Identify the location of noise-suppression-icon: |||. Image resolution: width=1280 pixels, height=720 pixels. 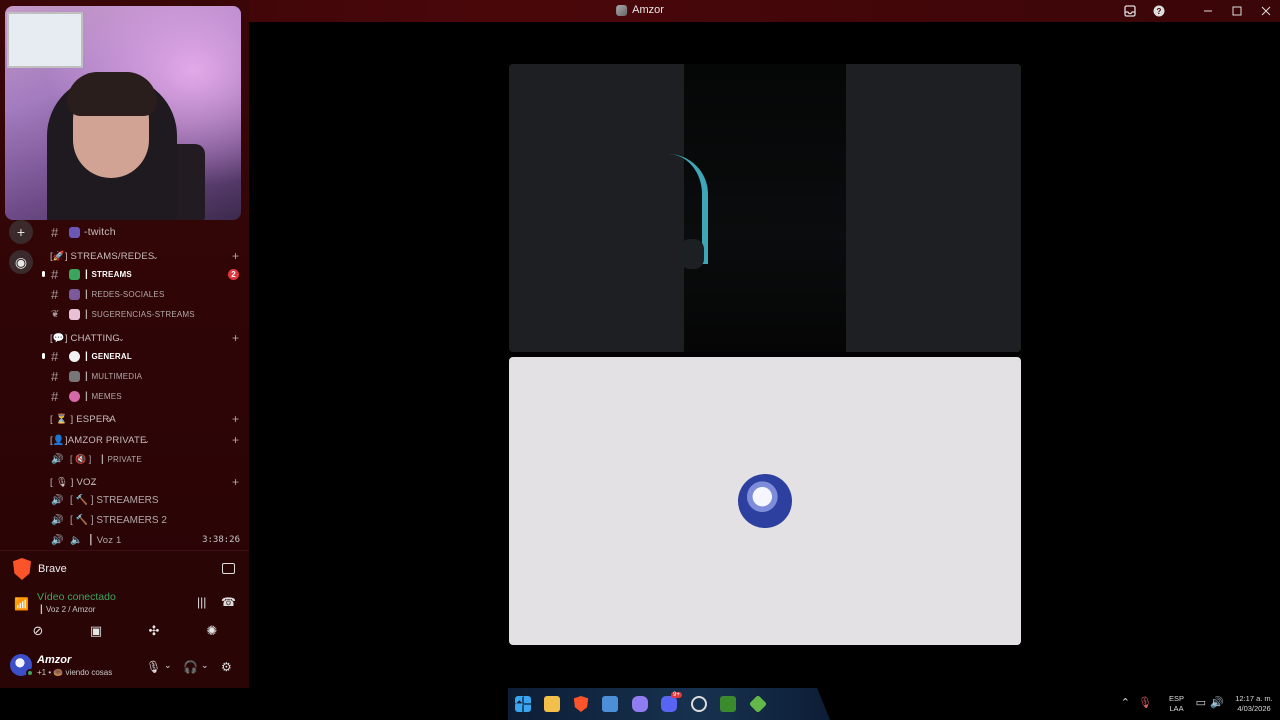
(201, 602).